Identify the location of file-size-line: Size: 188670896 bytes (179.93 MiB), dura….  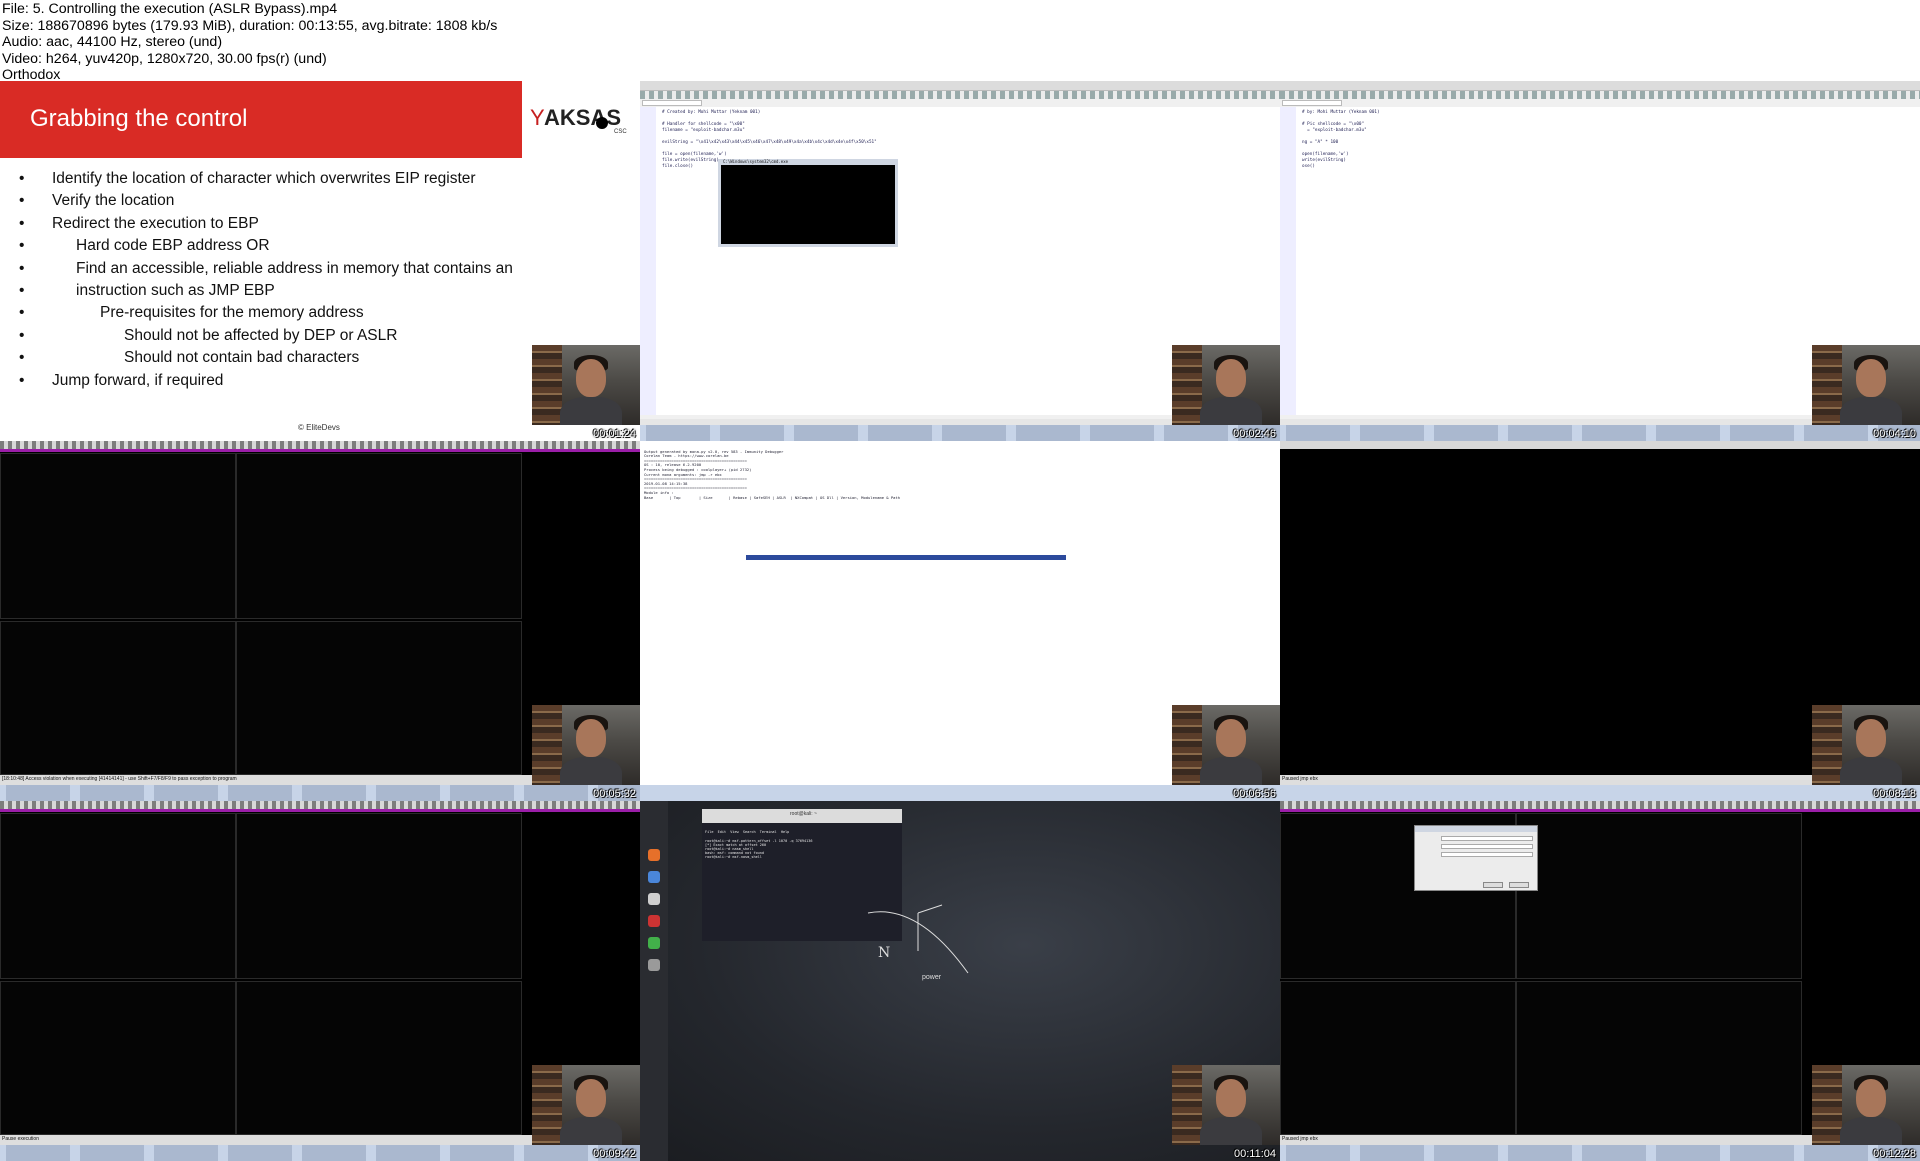
(250, 25).